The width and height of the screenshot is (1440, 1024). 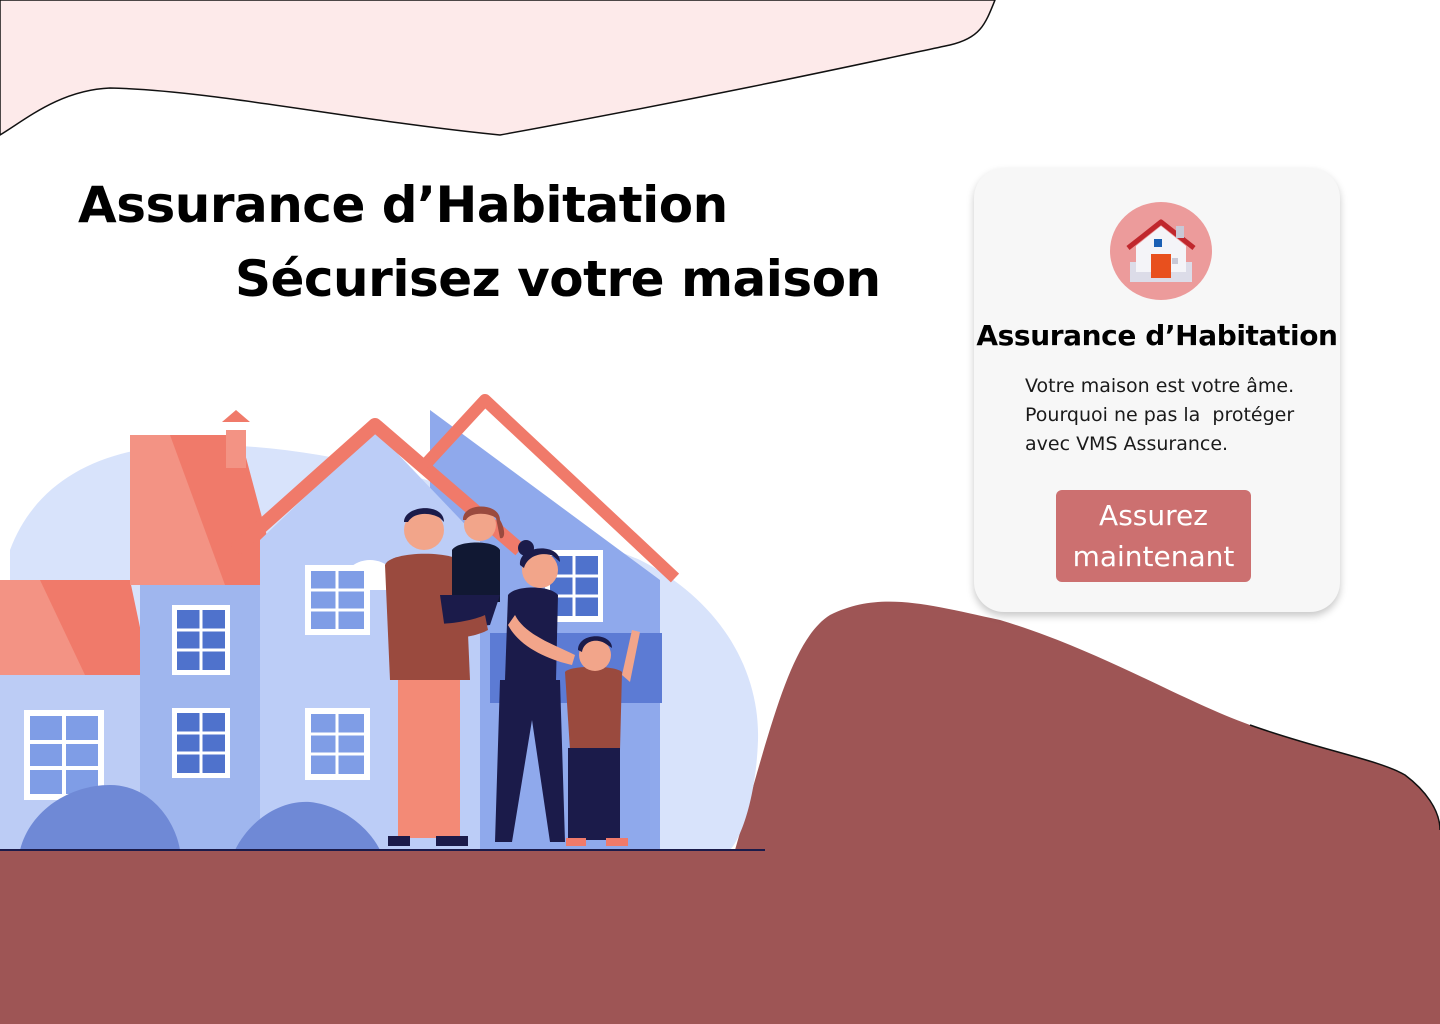 What do you see at coordinates (1153, 515) in the screenshot?
I see `insure-now-button-label-line1: Assurez` at bounding box center [1153, 515].